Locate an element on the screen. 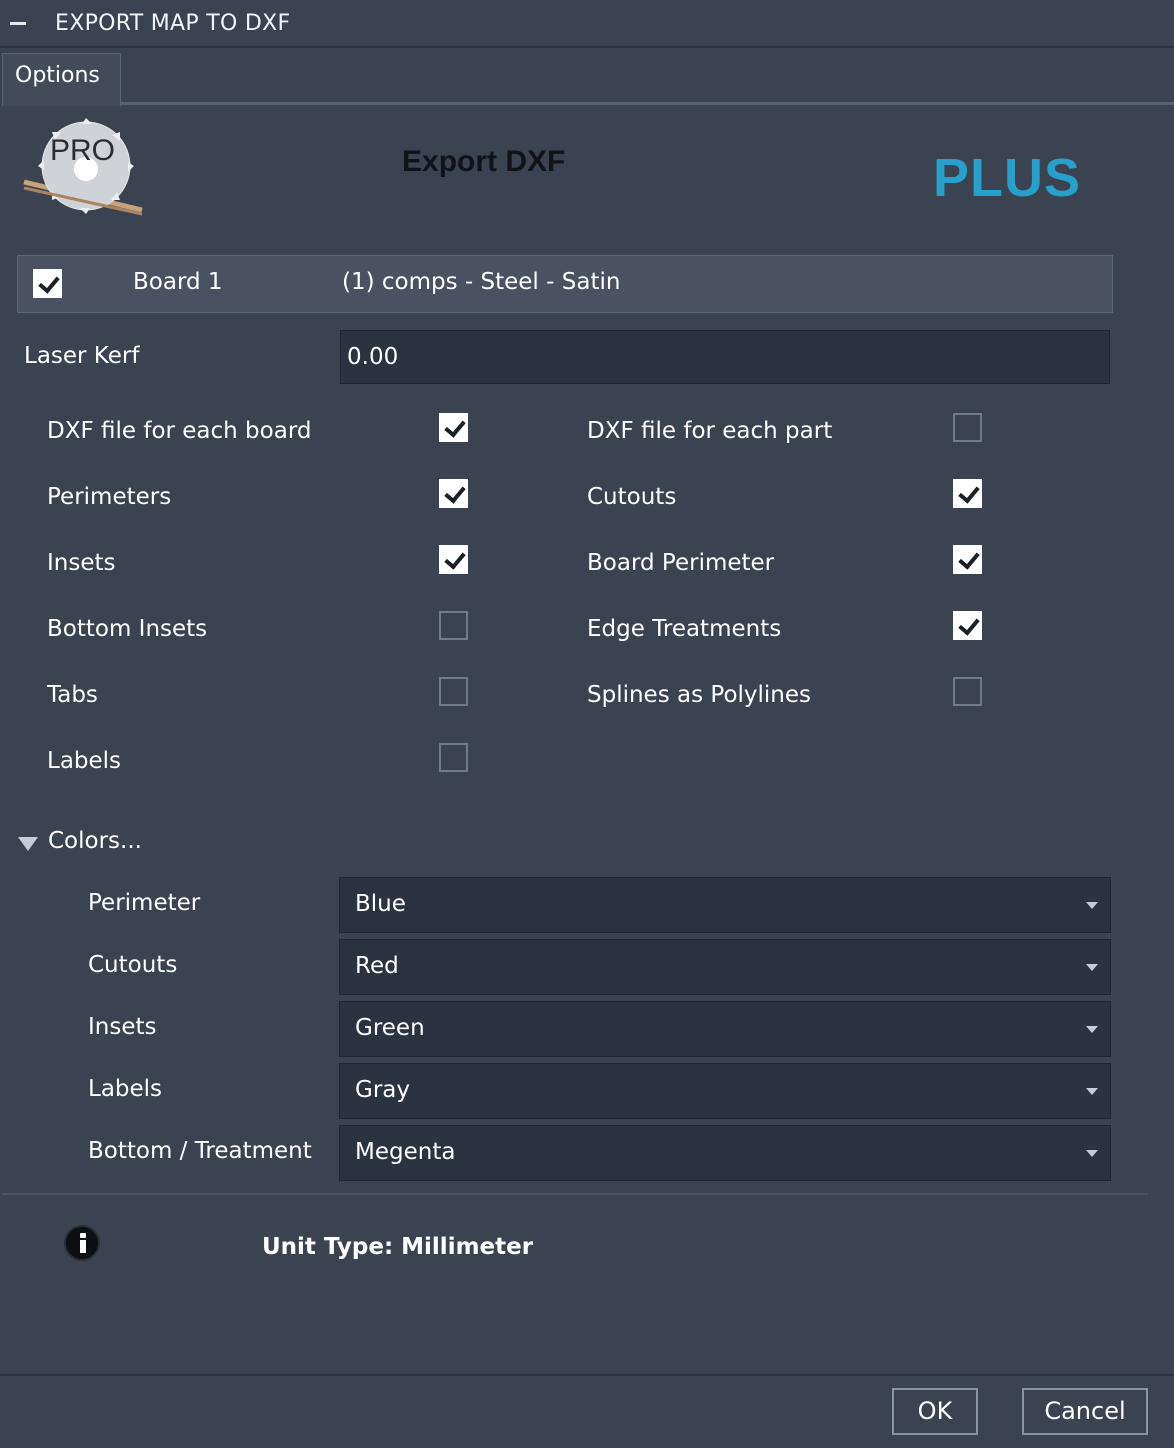 The width and height of the screenshot is (1174, 1448). option-label-dxf-each-board: DXF file for each board is located at coordinates (179, 431).